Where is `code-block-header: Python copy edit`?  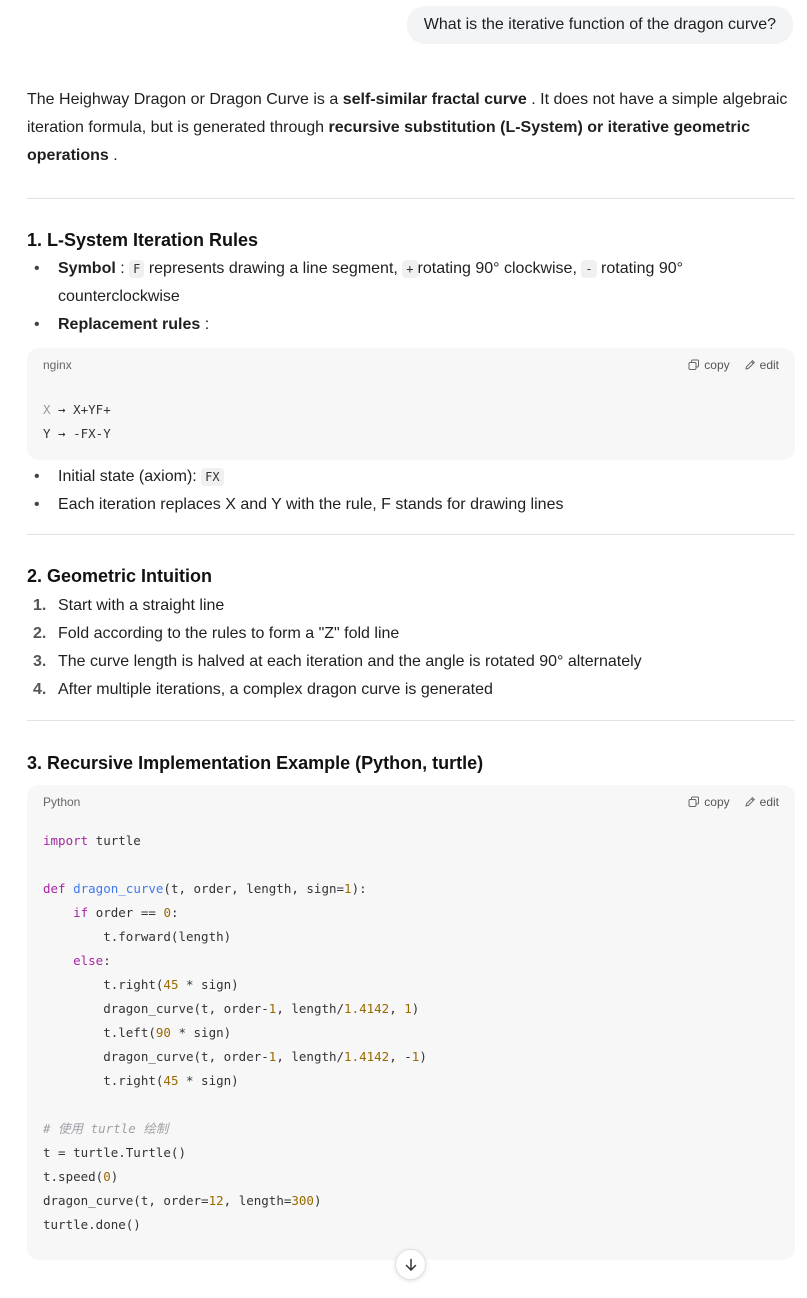 code-block-header: Python copy edit is located at coordinates (411, 802).